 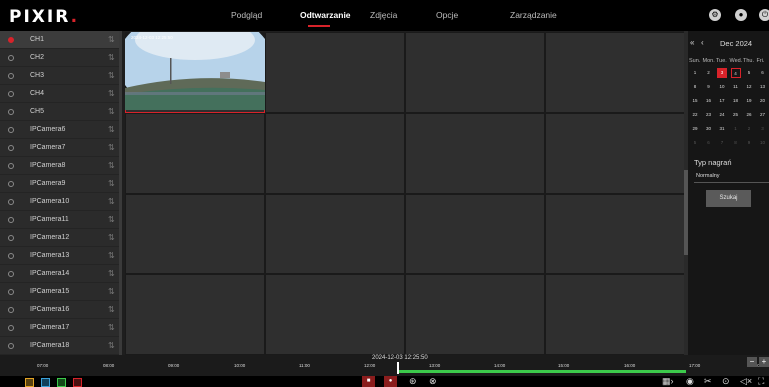 I want to click on calendar-day: 20, so click(x=763, y=101).